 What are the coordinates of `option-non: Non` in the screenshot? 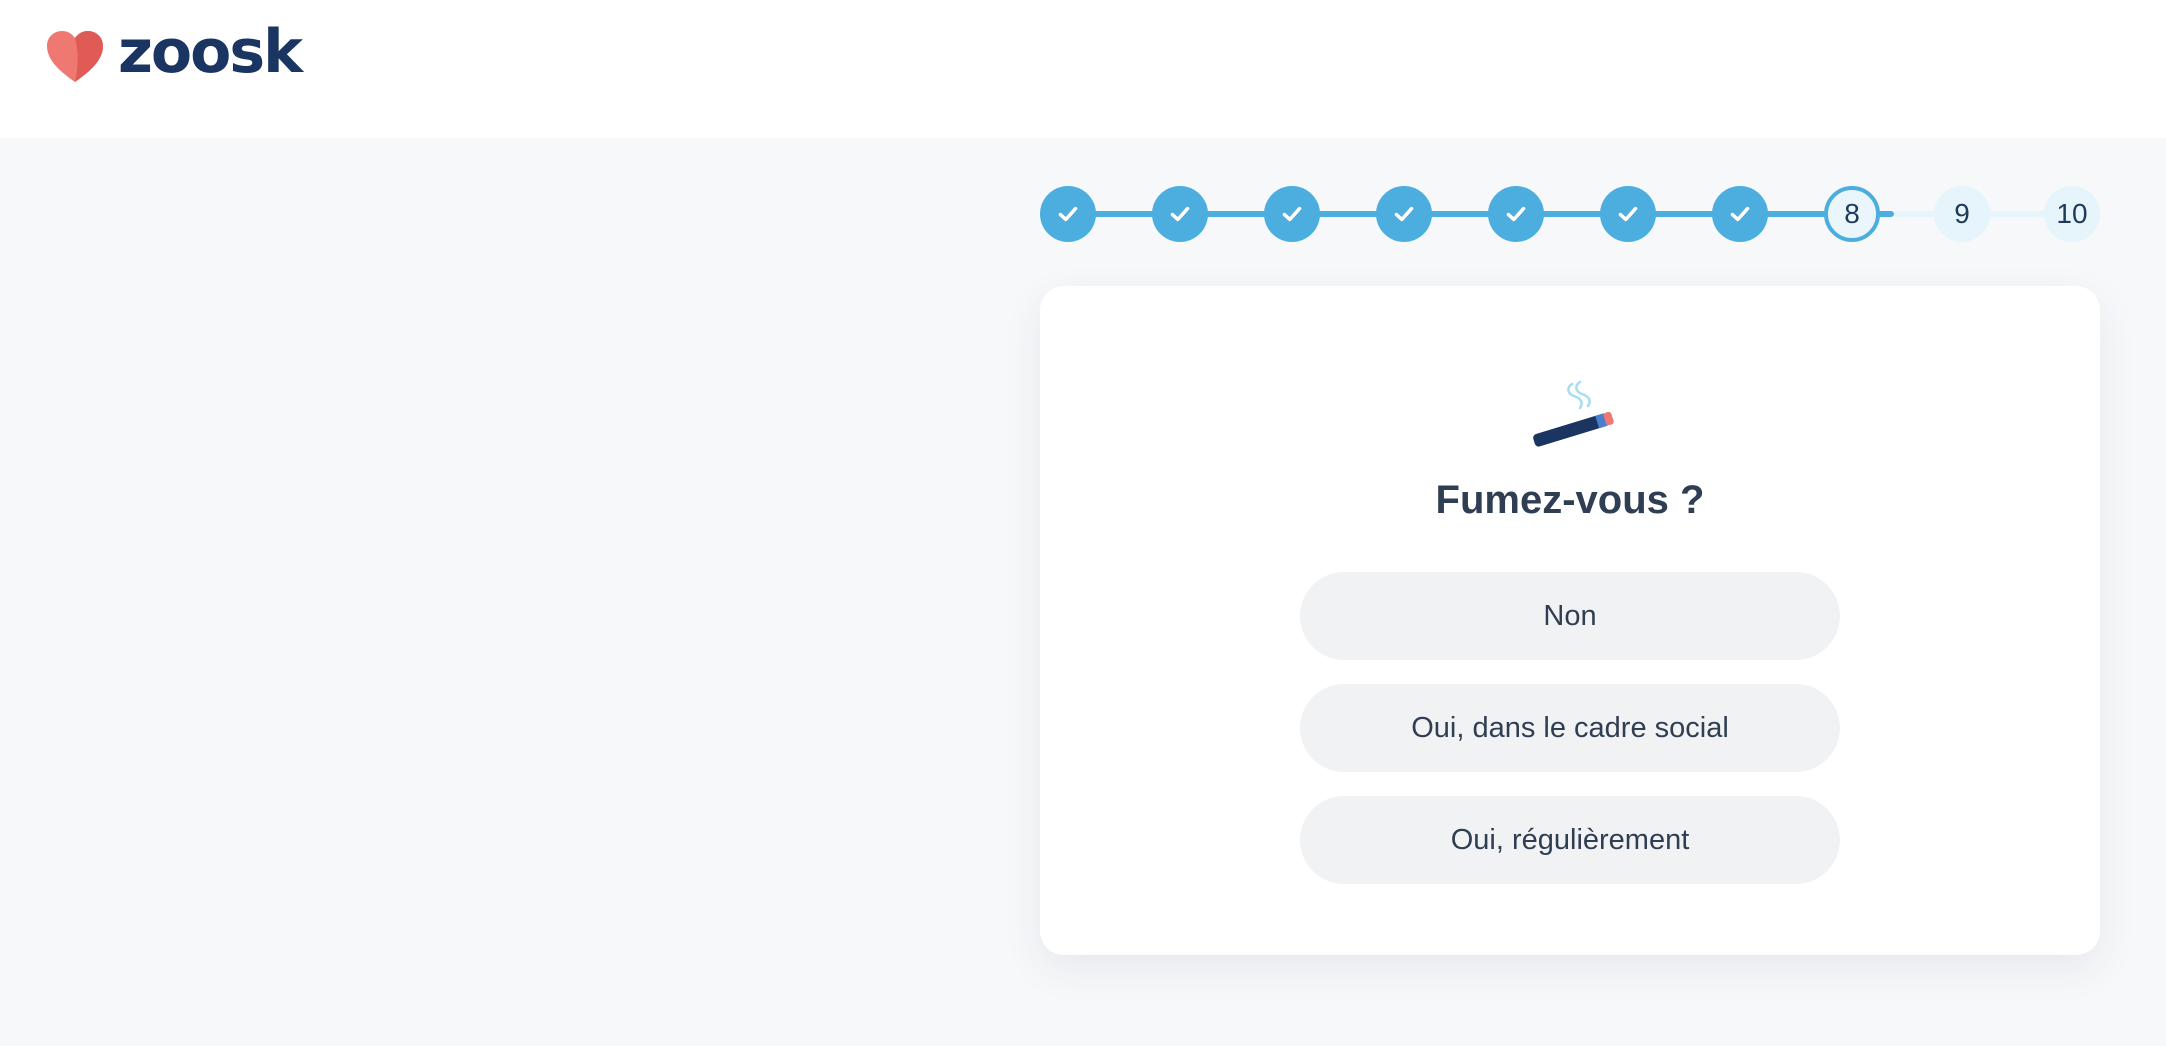 It's located at (1570, 616).